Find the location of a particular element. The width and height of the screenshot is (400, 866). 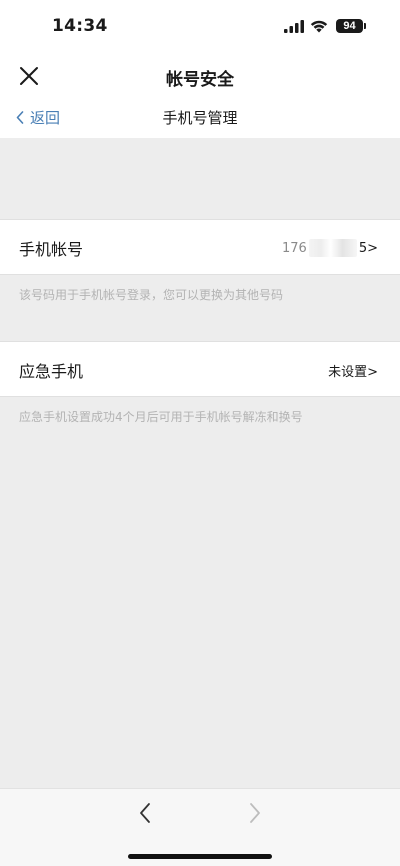

emergency-phone-value: 未设置> is located at coordinates (353, 372).